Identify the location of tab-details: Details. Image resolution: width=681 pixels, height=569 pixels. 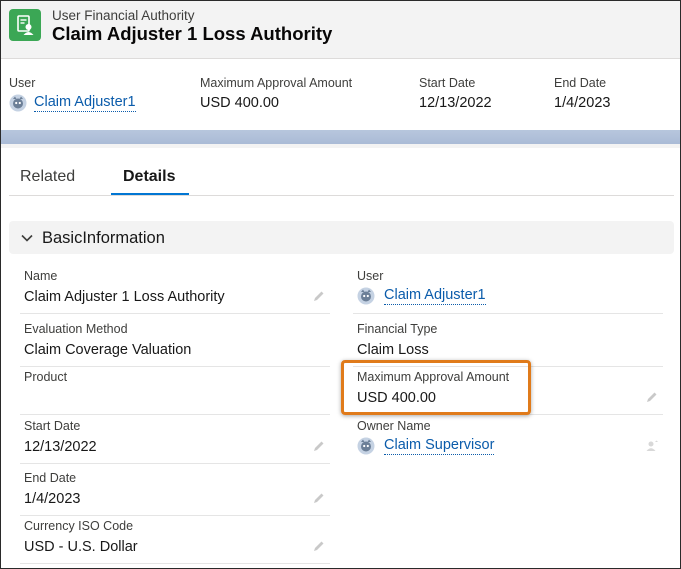
(149, 177).